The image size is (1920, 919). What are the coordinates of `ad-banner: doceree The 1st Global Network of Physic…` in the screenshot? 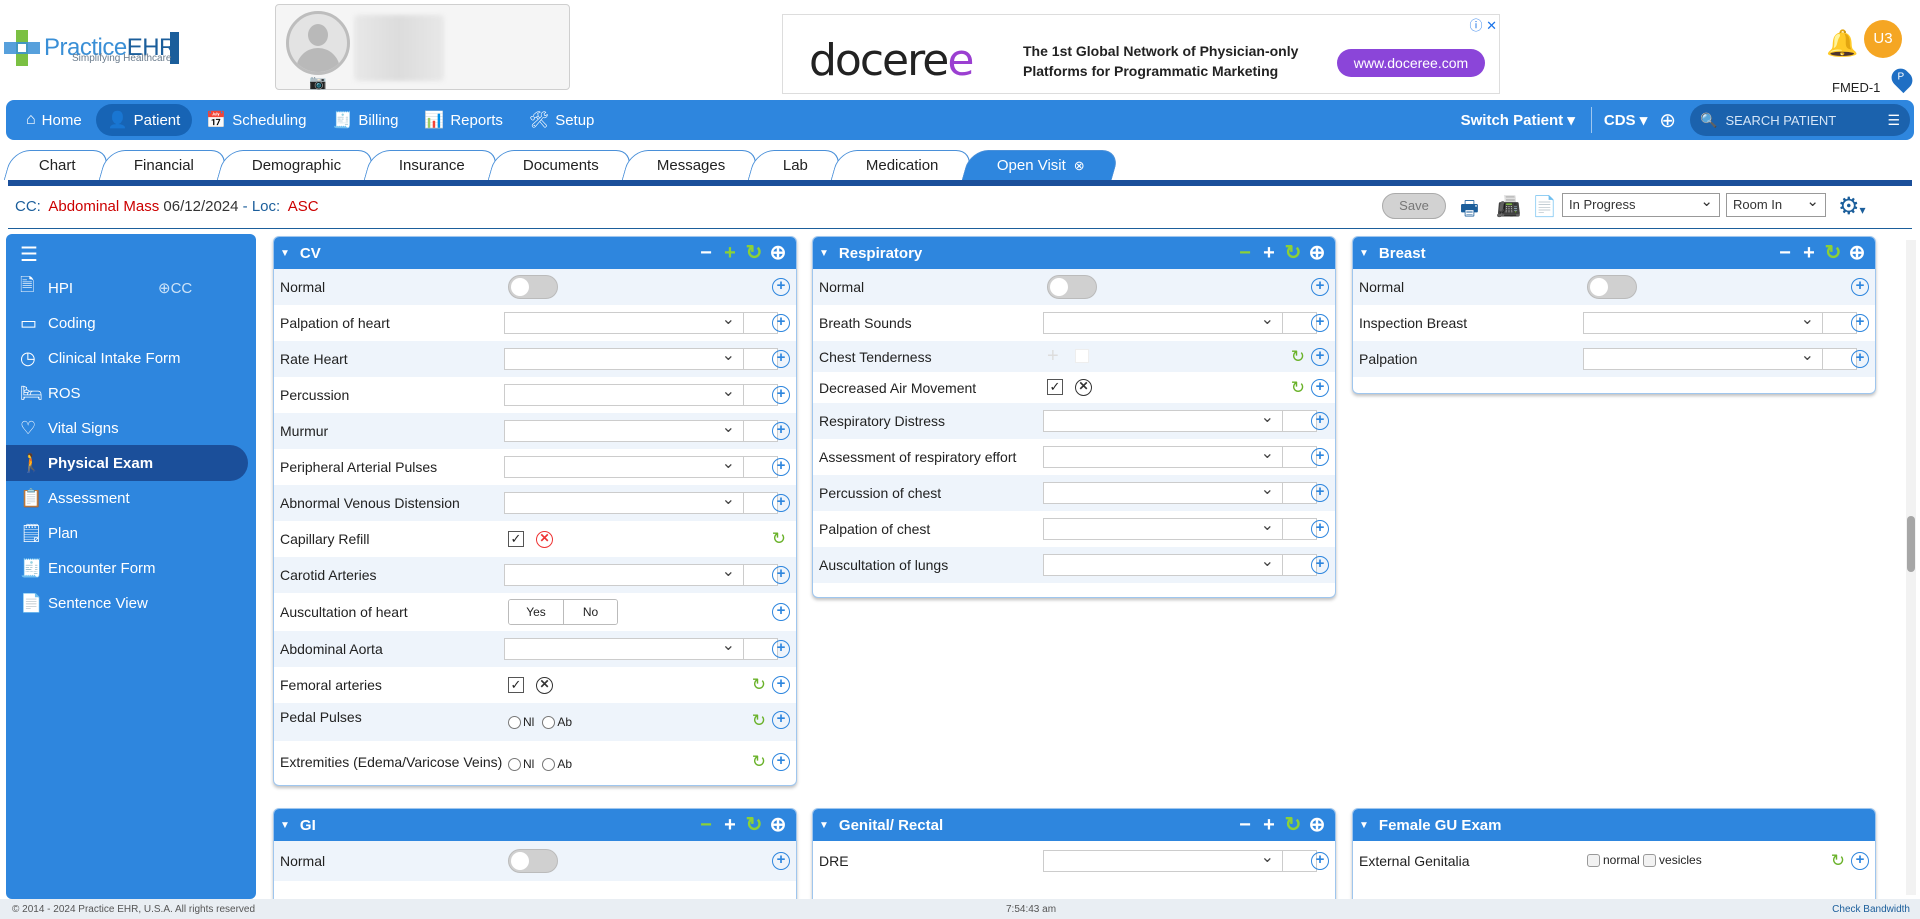 It's located at (1141, 54).